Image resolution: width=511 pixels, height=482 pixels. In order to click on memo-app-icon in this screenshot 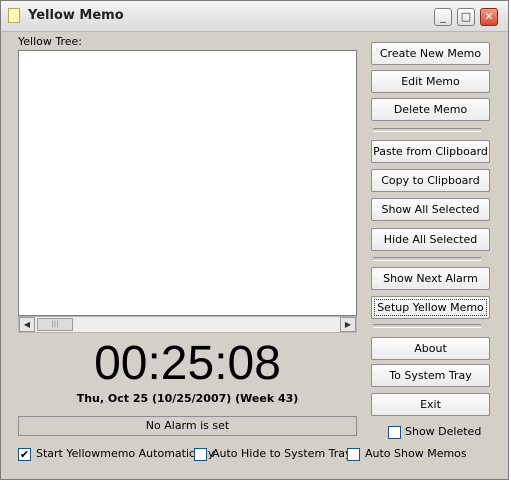, I will do `click(14, 15)`.